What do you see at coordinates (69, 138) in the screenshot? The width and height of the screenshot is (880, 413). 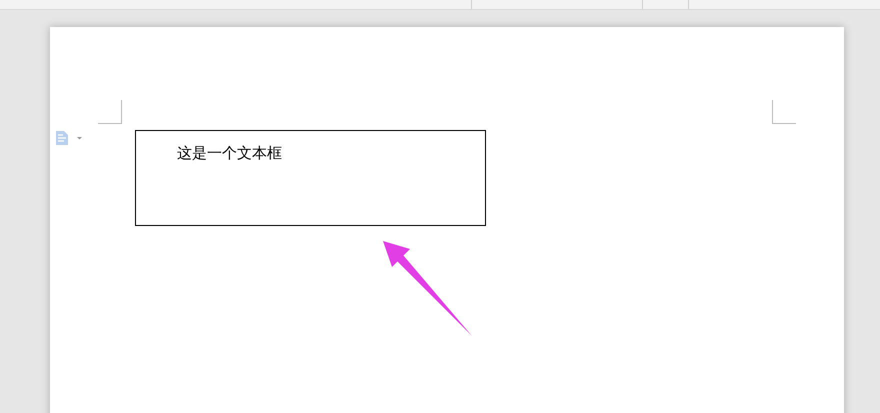 I see `paragraph-layout-icon` at bounding box center [69, 138].